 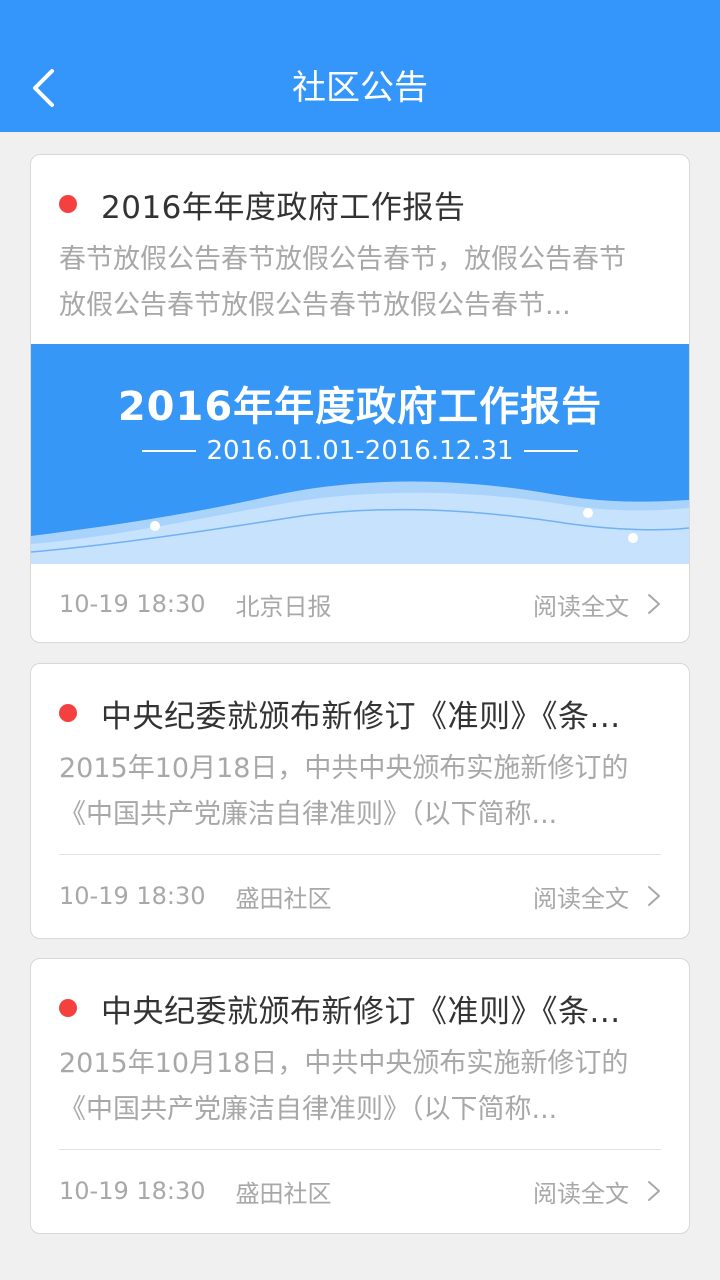 I want to click on app-header: 社区公告, so click(x=360, y=66).